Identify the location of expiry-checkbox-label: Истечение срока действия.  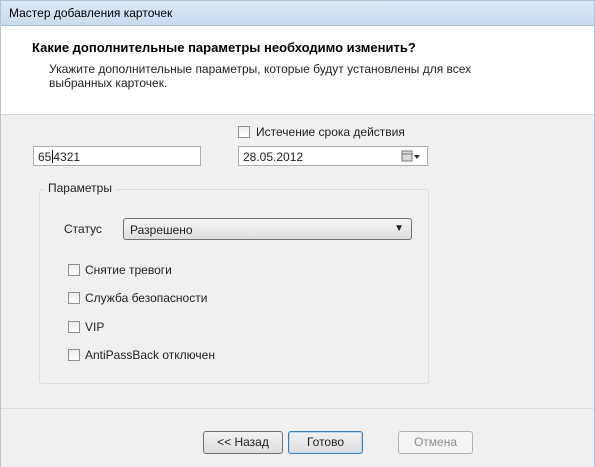
(330, 132).